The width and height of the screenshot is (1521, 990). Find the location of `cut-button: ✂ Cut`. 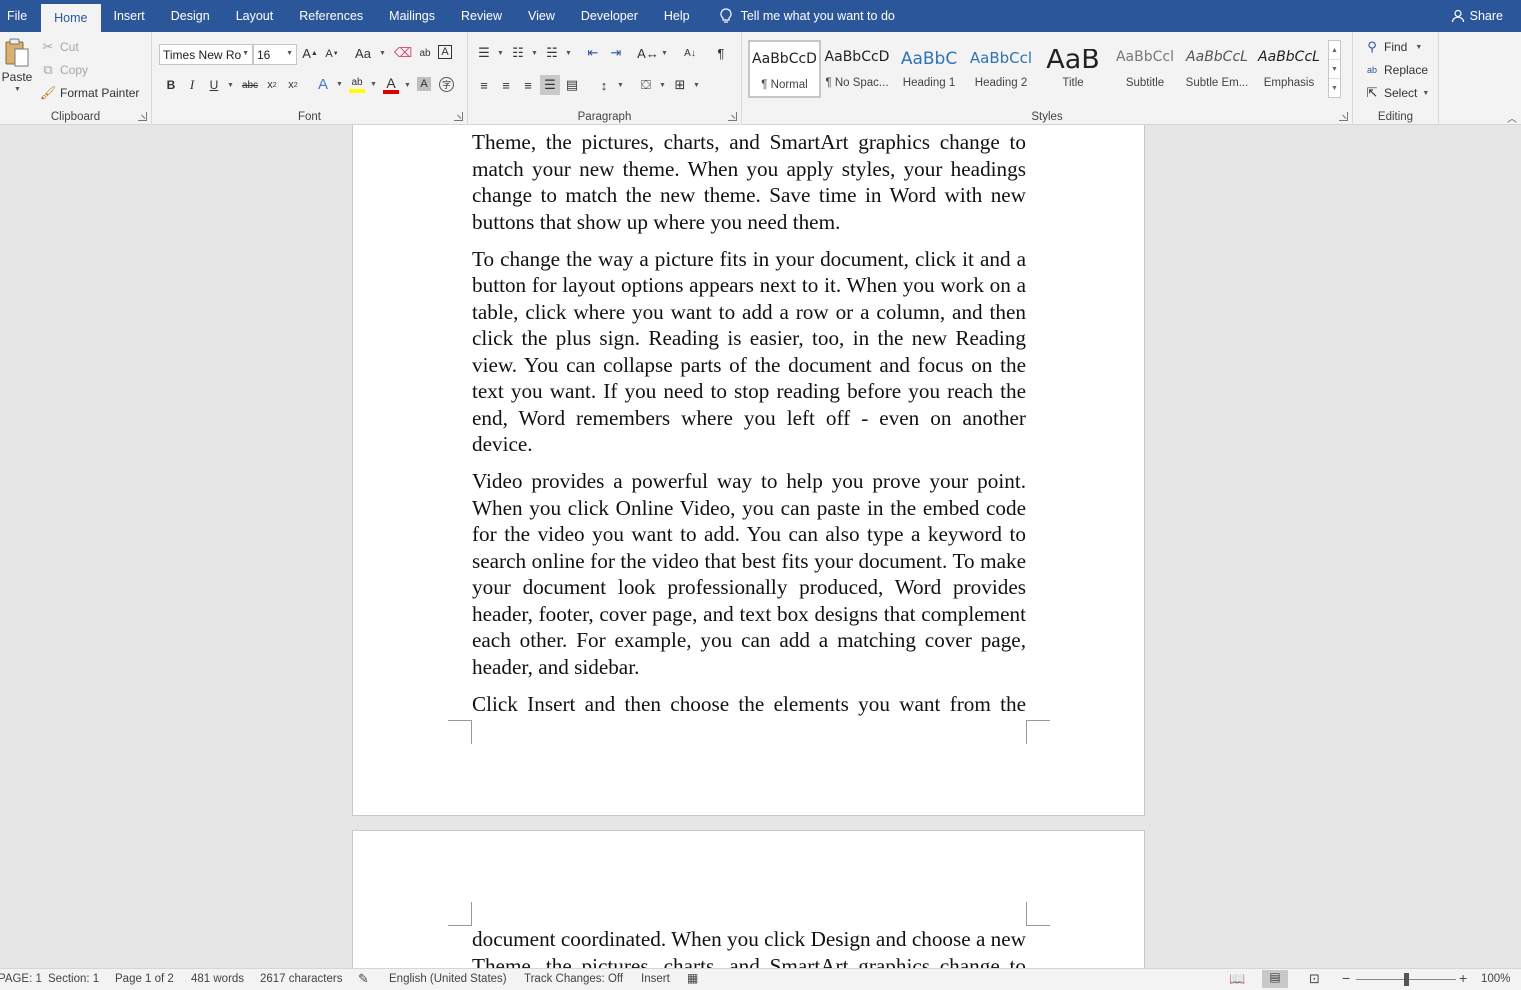

cut-button: ✂ Cut is located at coordinates (59, 47).